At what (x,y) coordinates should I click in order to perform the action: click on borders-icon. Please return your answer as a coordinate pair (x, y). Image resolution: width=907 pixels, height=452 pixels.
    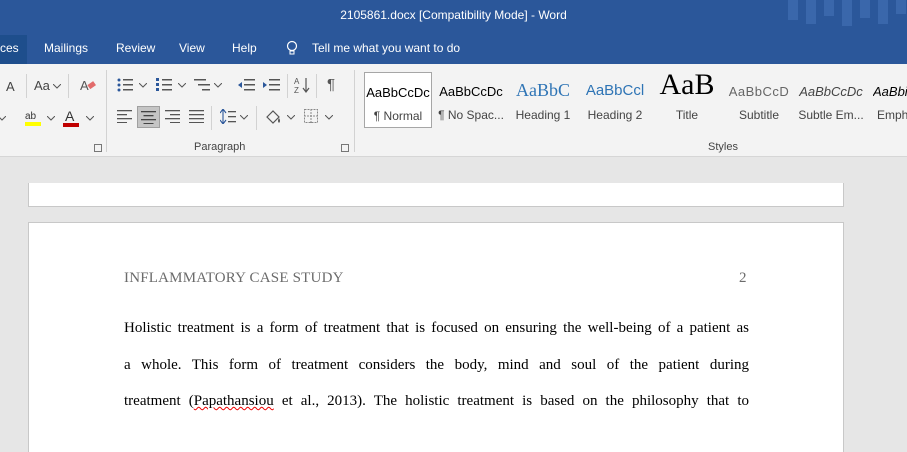
    Looking at the image, I should click on (311, 116).